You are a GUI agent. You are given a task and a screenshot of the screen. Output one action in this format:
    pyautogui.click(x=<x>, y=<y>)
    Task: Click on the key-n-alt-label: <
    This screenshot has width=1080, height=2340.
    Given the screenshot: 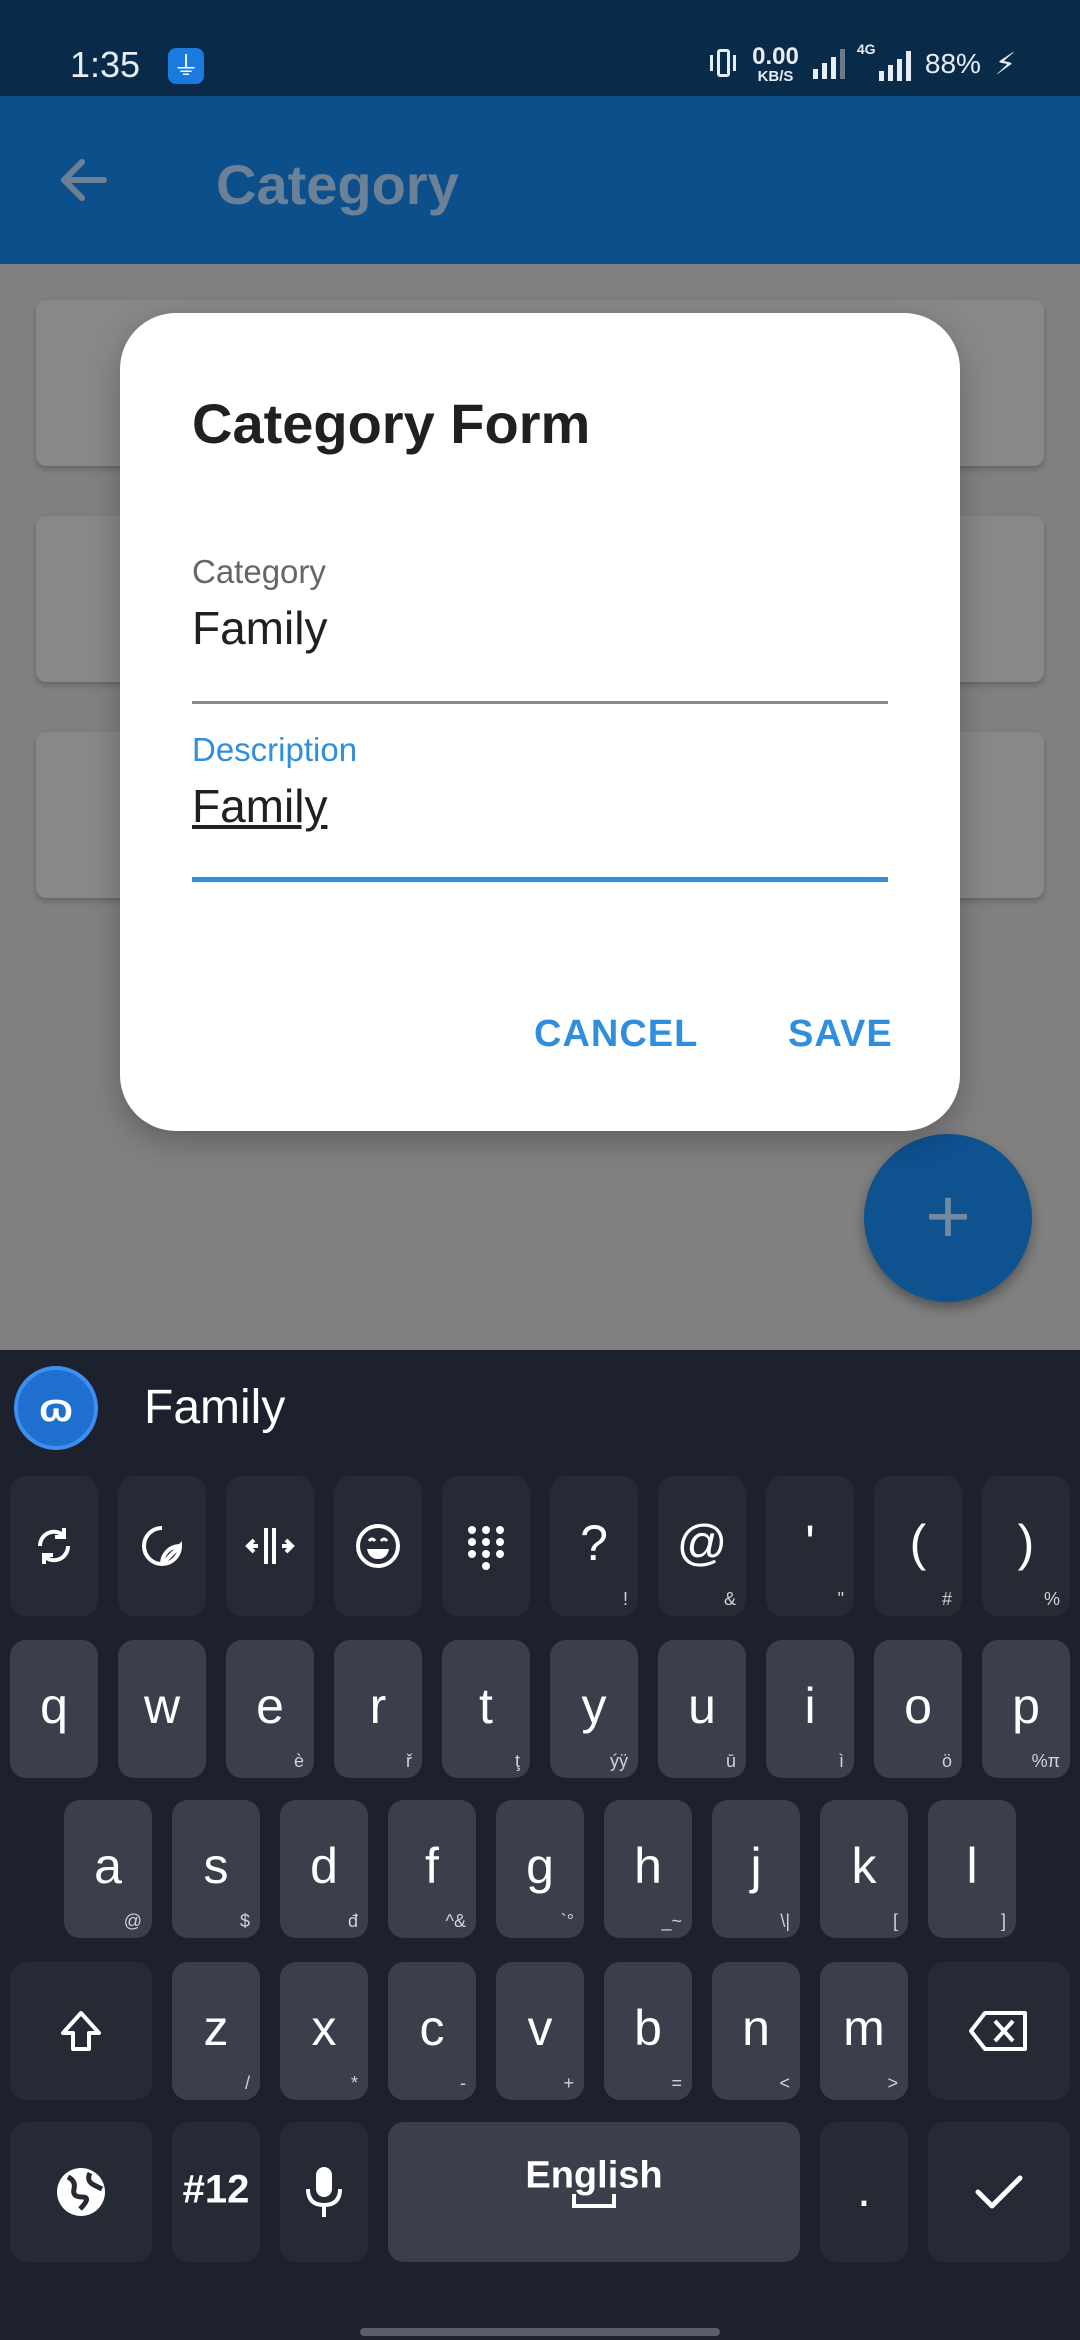 What is the action you would take?
    pyautogui.click(x=784, y=2083)
    